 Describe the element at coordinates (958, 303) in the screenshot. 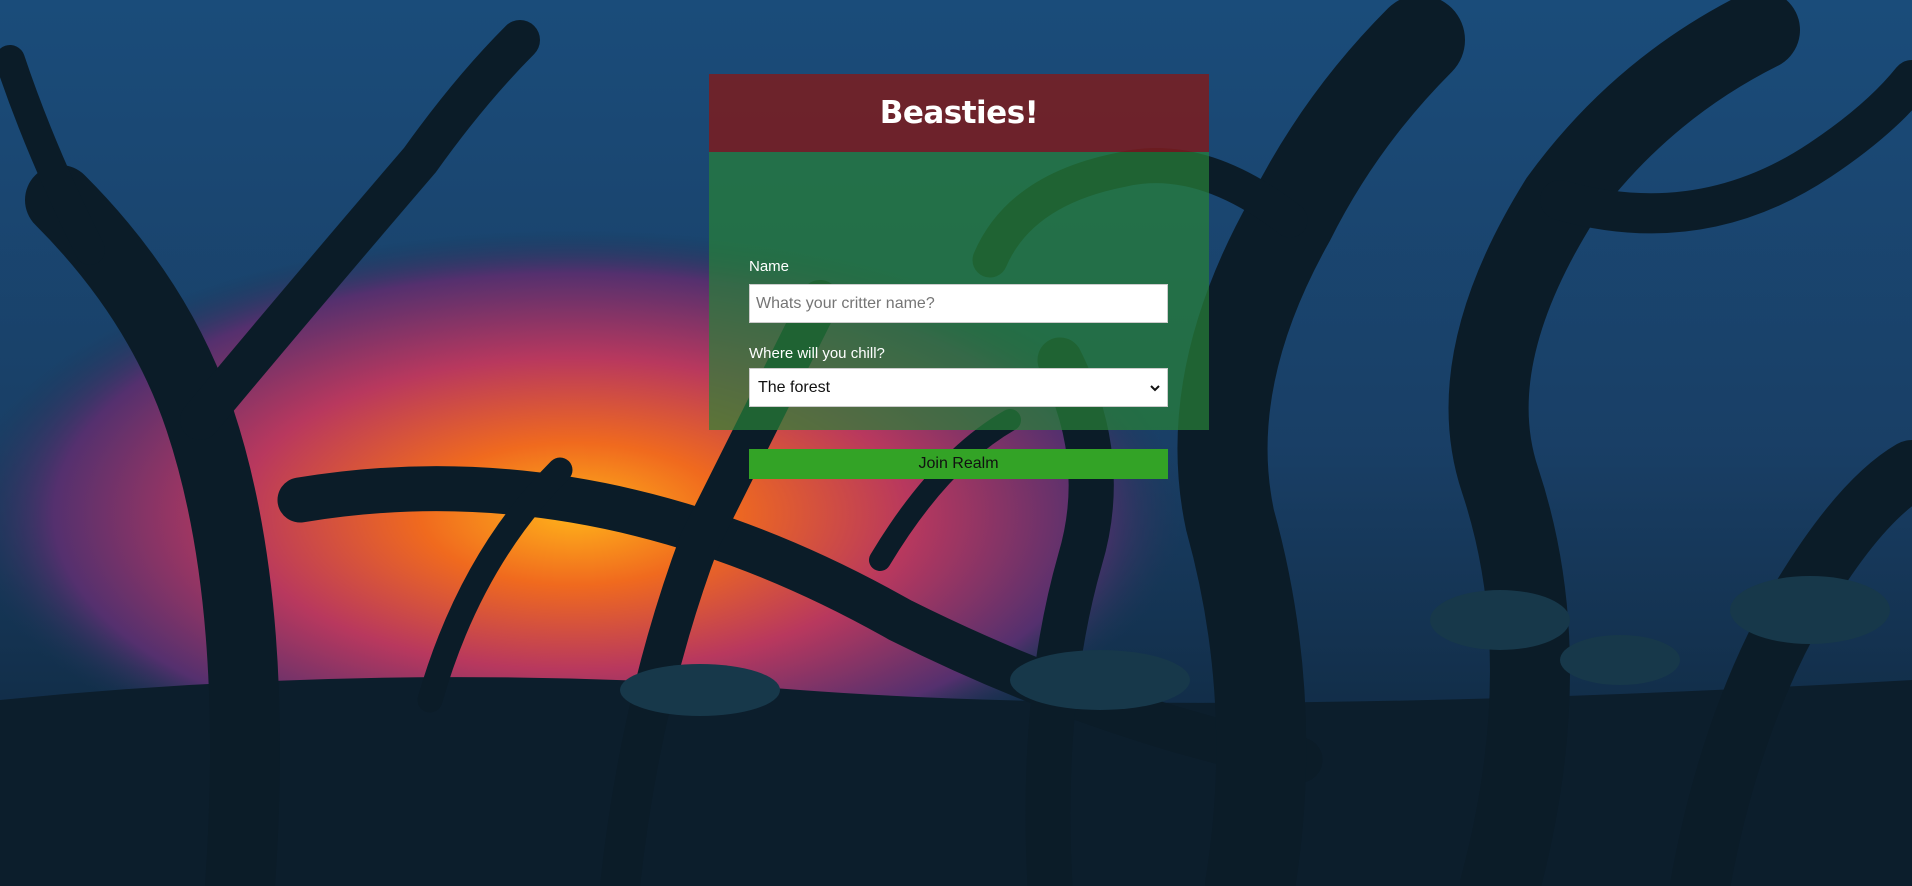

I see `name-input` at that location.